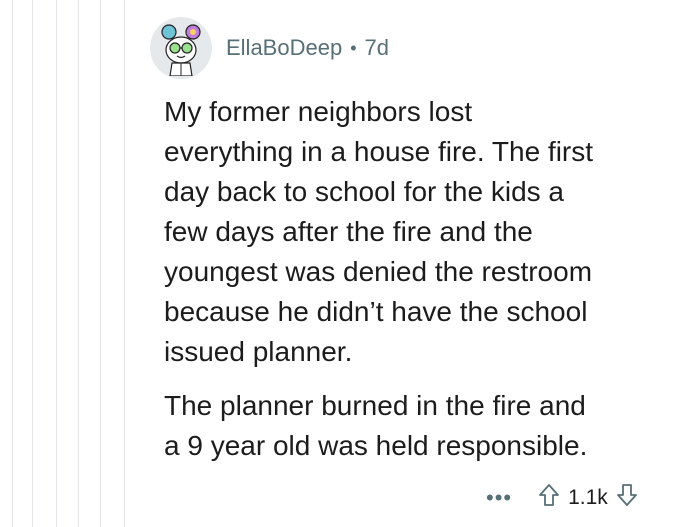  I want to click on vote-score: 1.1k, so click(588, 497).